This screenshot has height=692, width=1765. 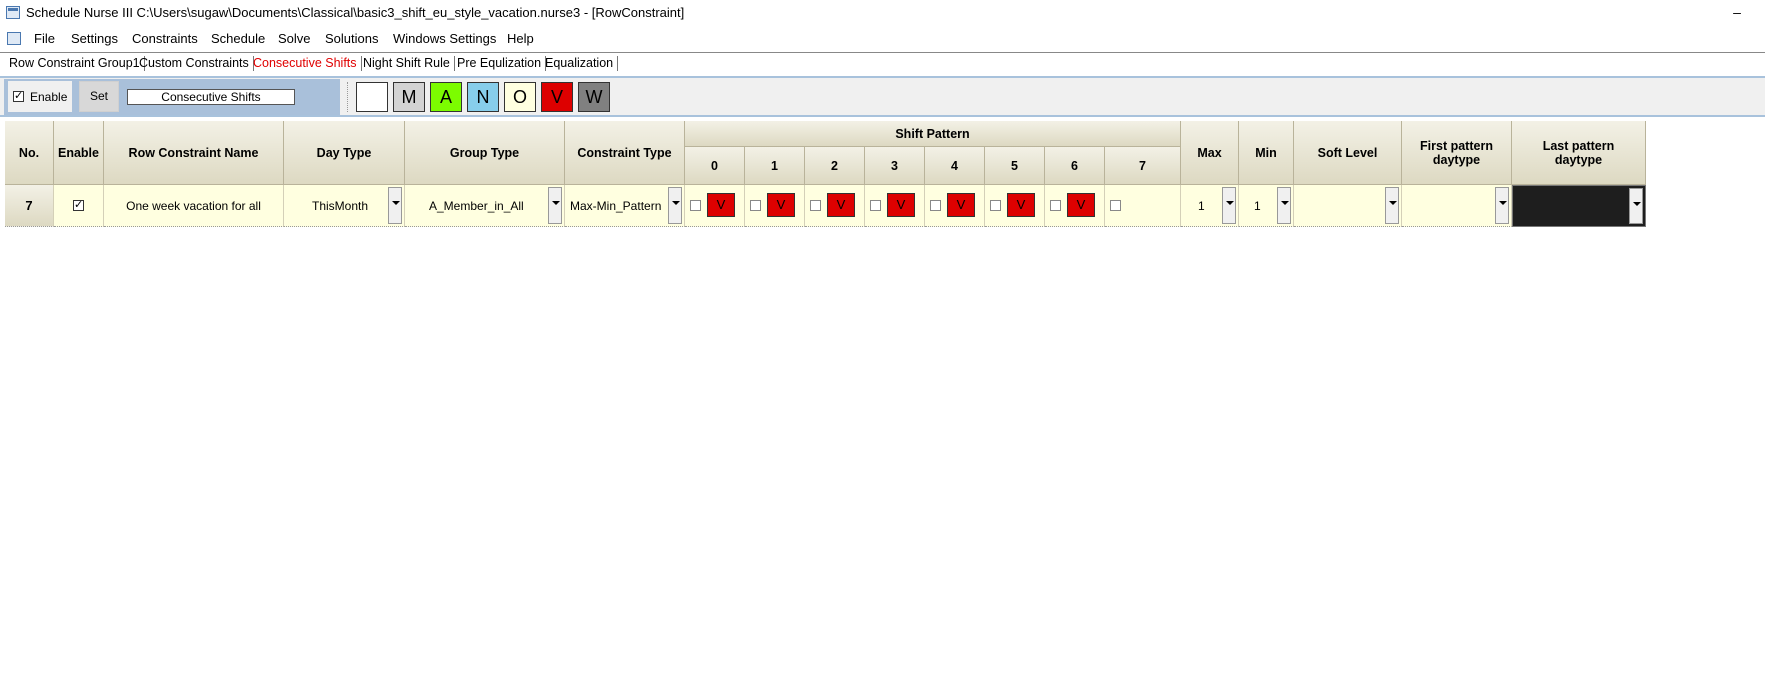 I want to click on enable-label: Enable, so click(x=49, y=97).